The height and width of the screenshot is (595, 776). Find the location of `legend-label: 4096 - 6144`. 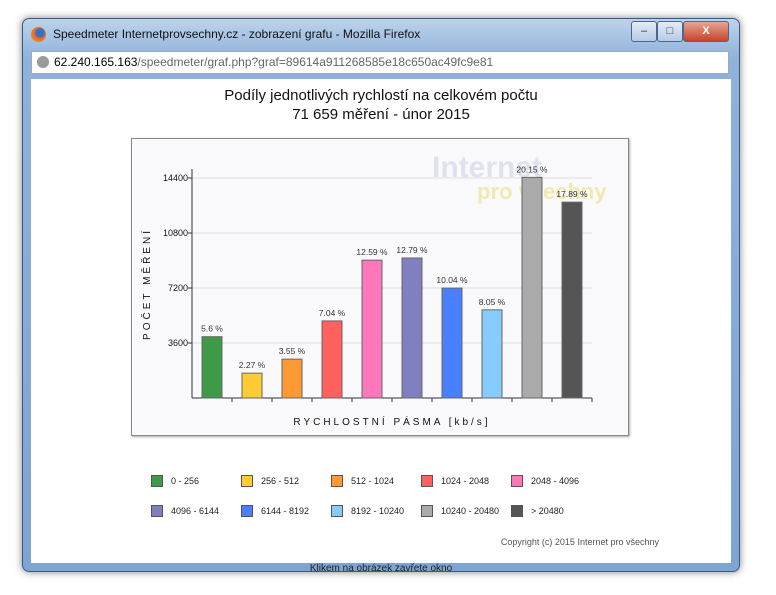

legend-label: 4096 - 6144 is located at coordinates (195, 511).